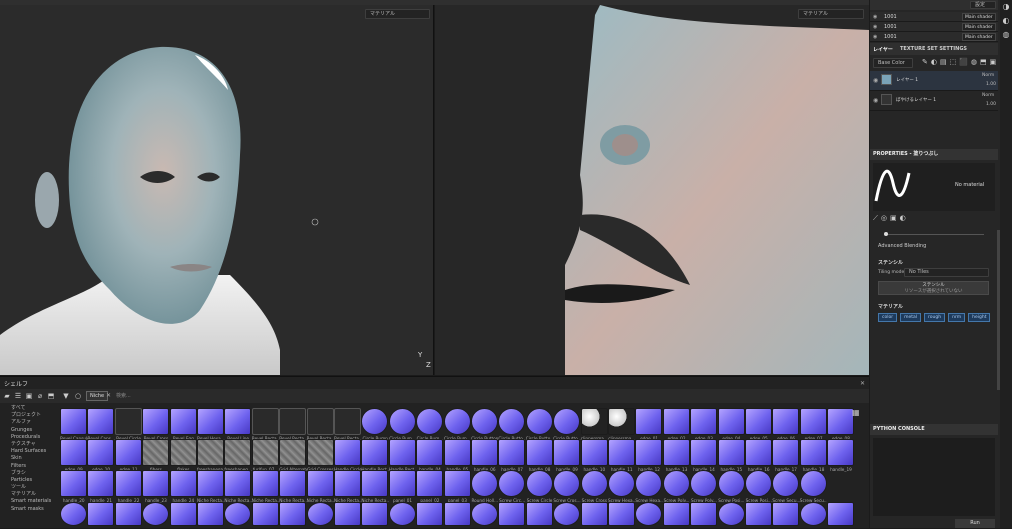 The image size is (1012, 529). What do you see at coordinates (934, 81) in the screenshot?
I see `layer-row: ◉ レイヤー 1 Norm 1.00` at bounding box center [934, 81].